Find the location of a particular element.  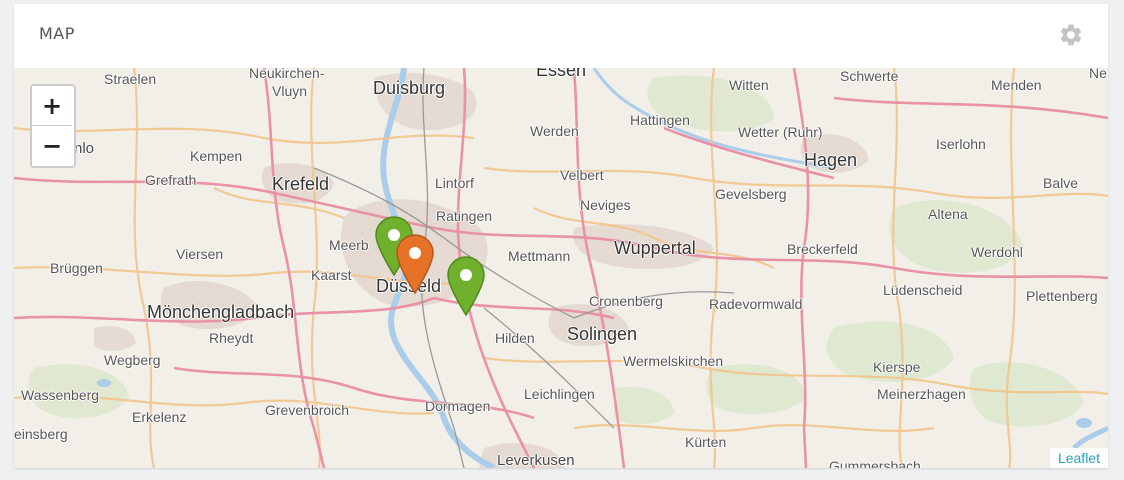

place-label: Wermelskirchen is located at coordinates (673, 361).